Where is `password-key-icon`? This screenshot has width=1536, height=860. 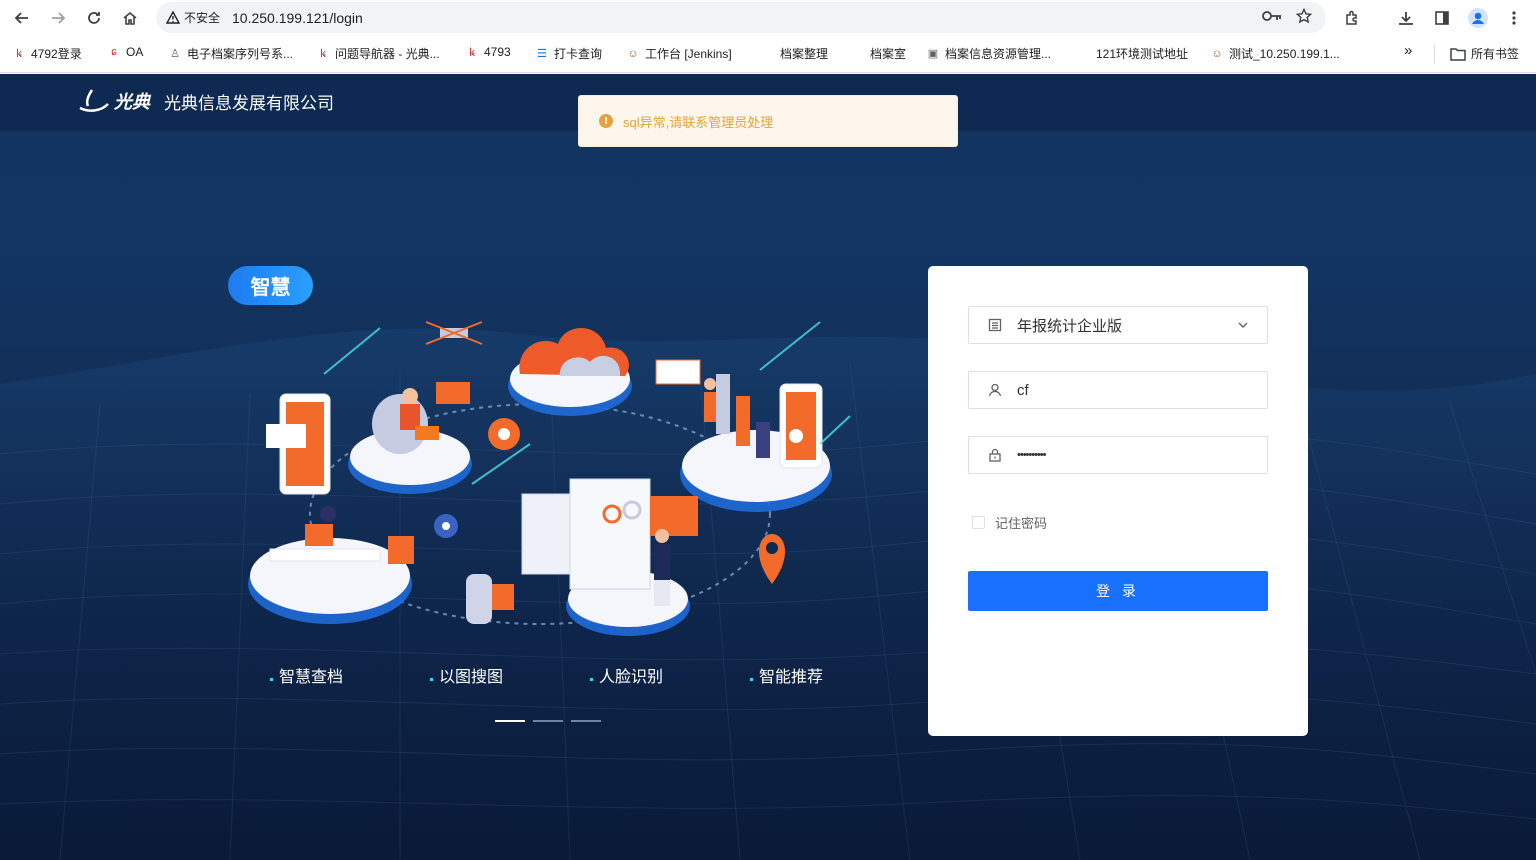
password-key-icon is located at coordinates (1272, 17).